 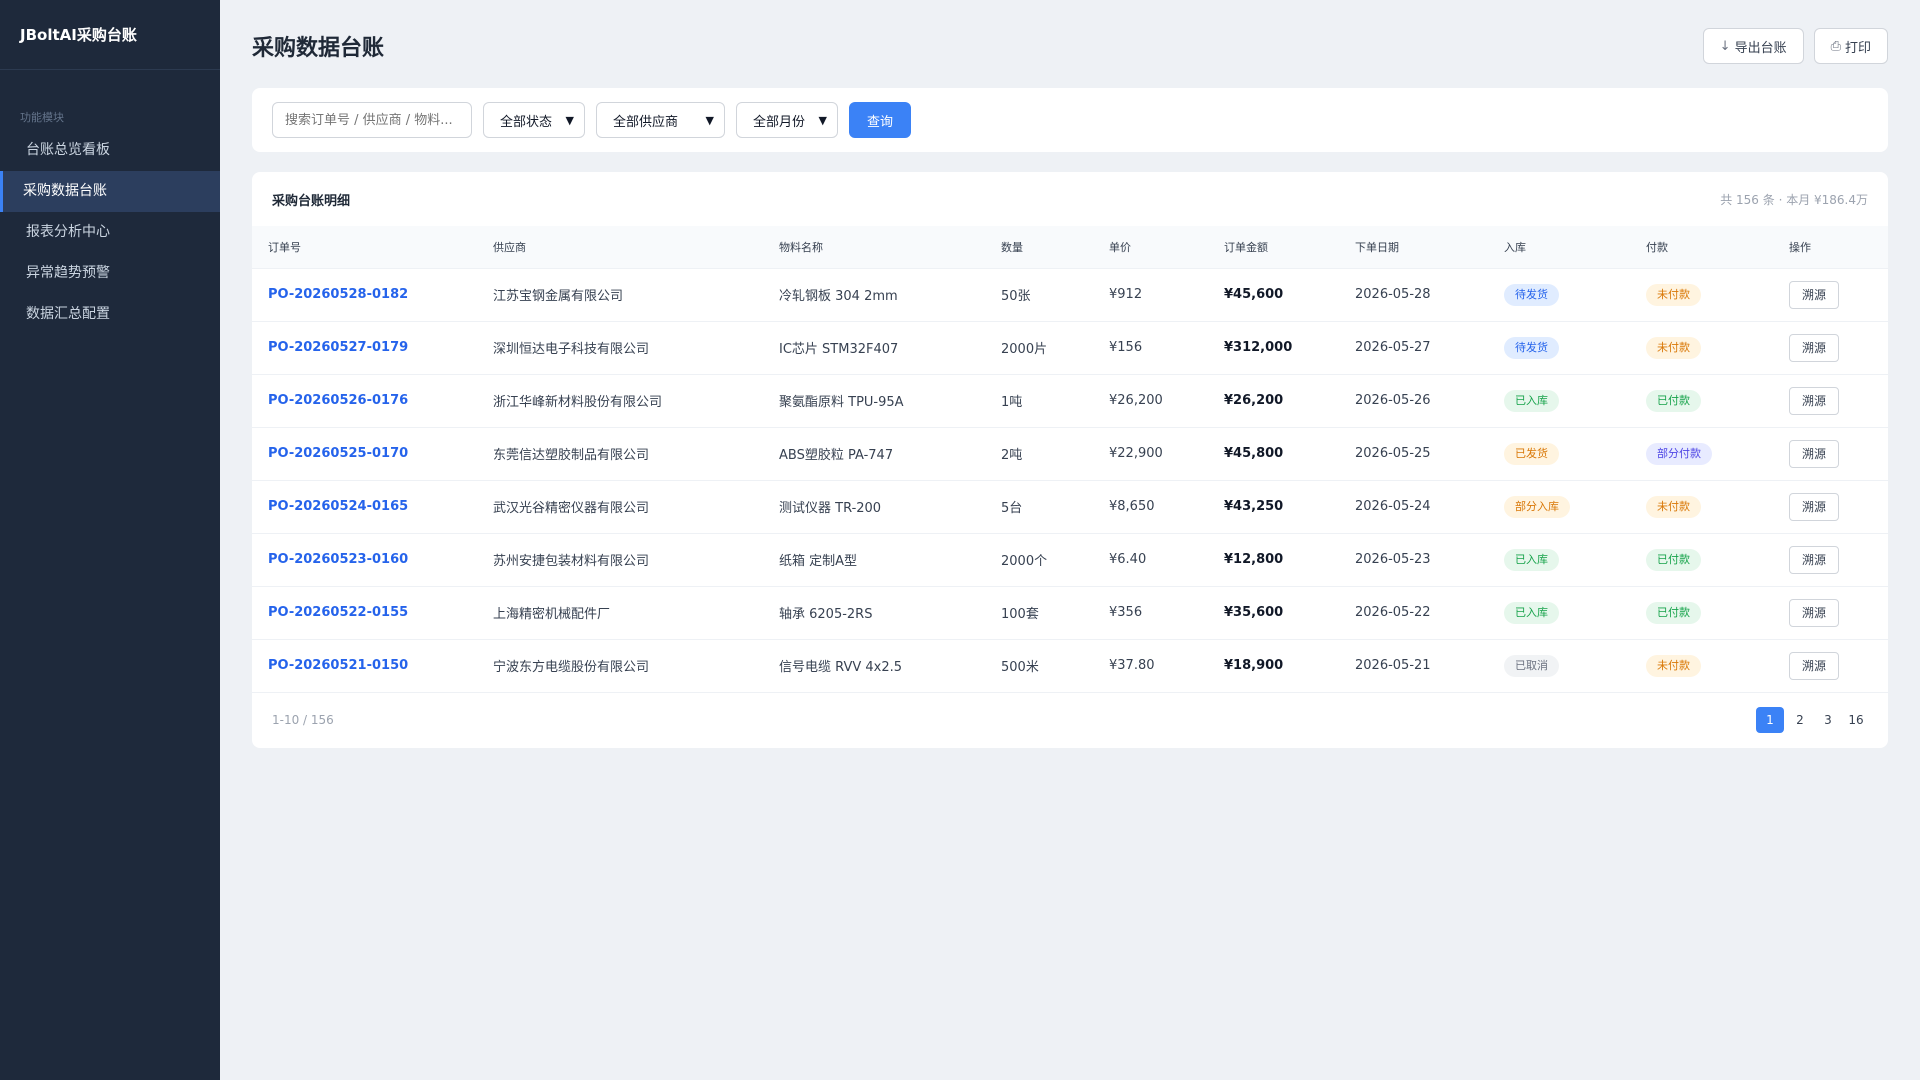 I want to click on supplier-cell: 苏州安捷包装材料有限公司, so click(x=620, y=560).